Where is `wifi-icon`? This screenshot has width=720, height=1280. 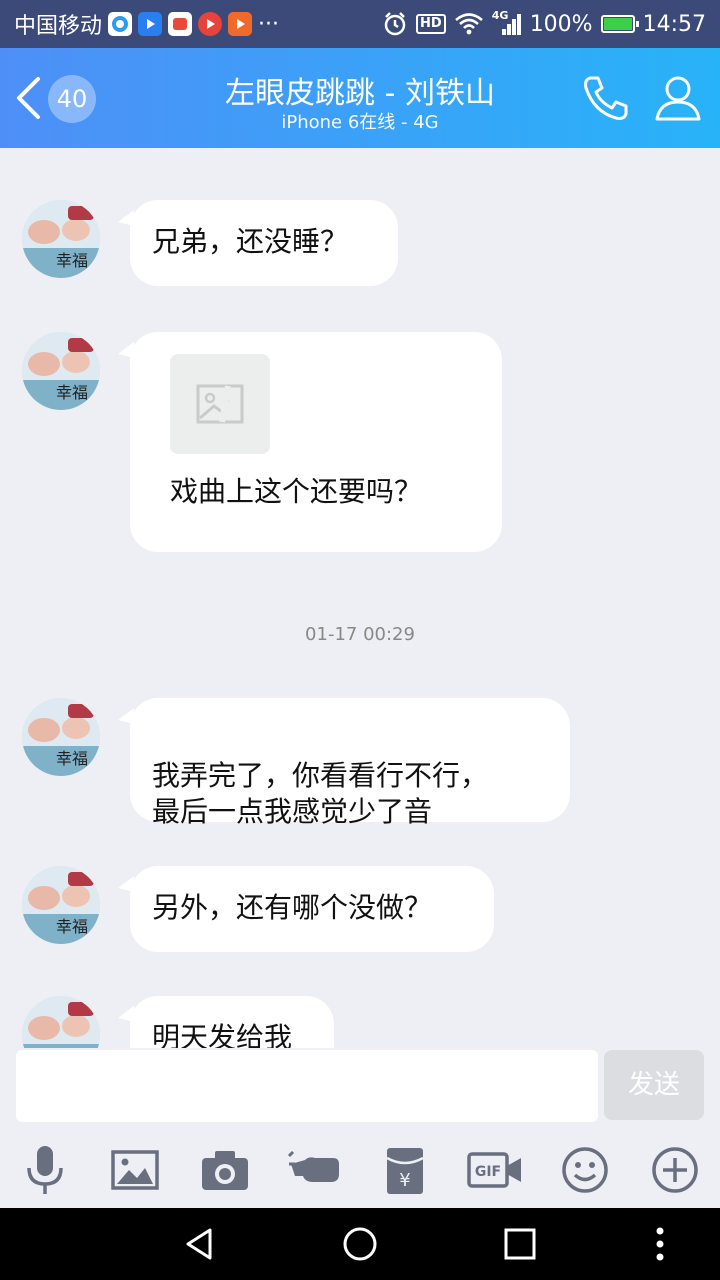 wifi-icon is located at coordinates (468, 24).